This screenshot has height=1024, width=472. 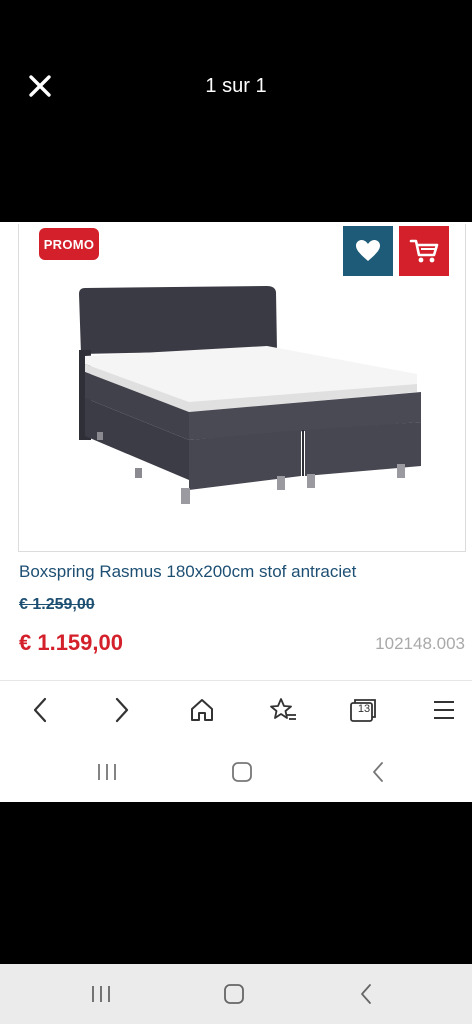 I want to click on home-system-button, so click(x=242, y=772).